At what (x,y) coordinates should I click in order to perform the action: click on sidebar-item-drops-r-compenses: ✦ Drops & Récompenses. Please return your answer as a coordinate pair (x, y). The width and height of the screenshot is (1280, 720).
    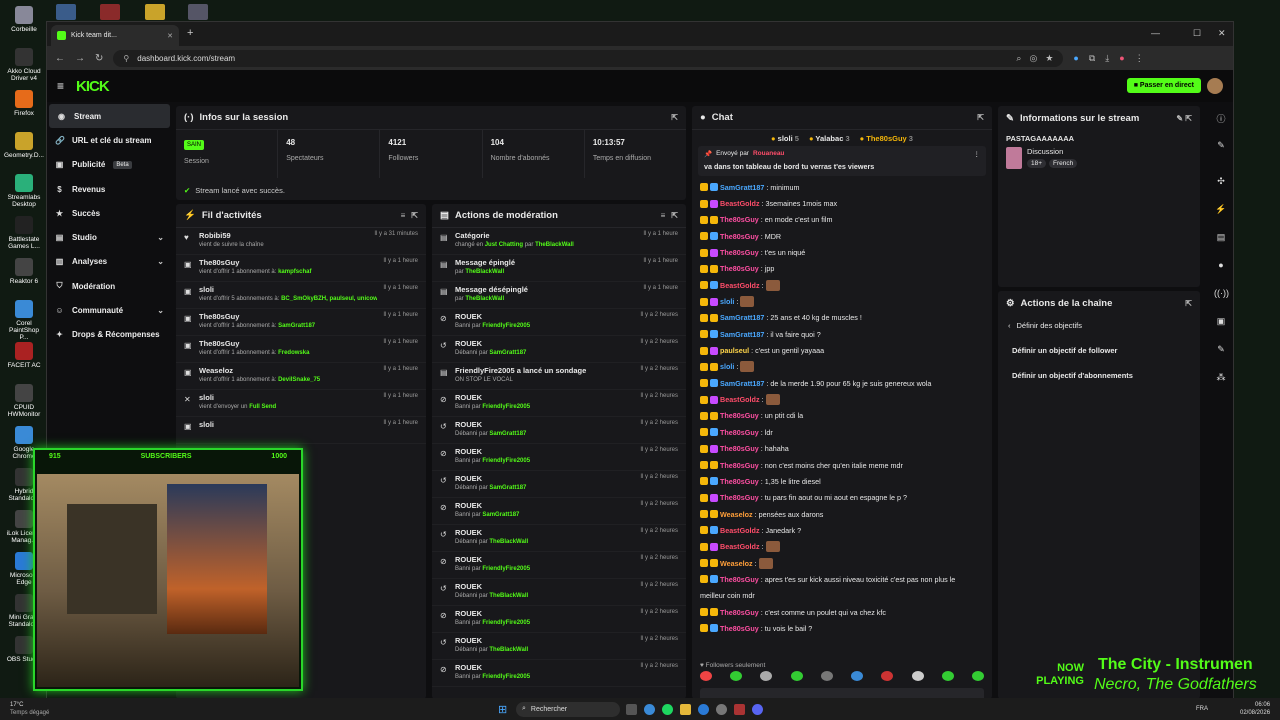
    Looking at the image, I should click on (109, 335).